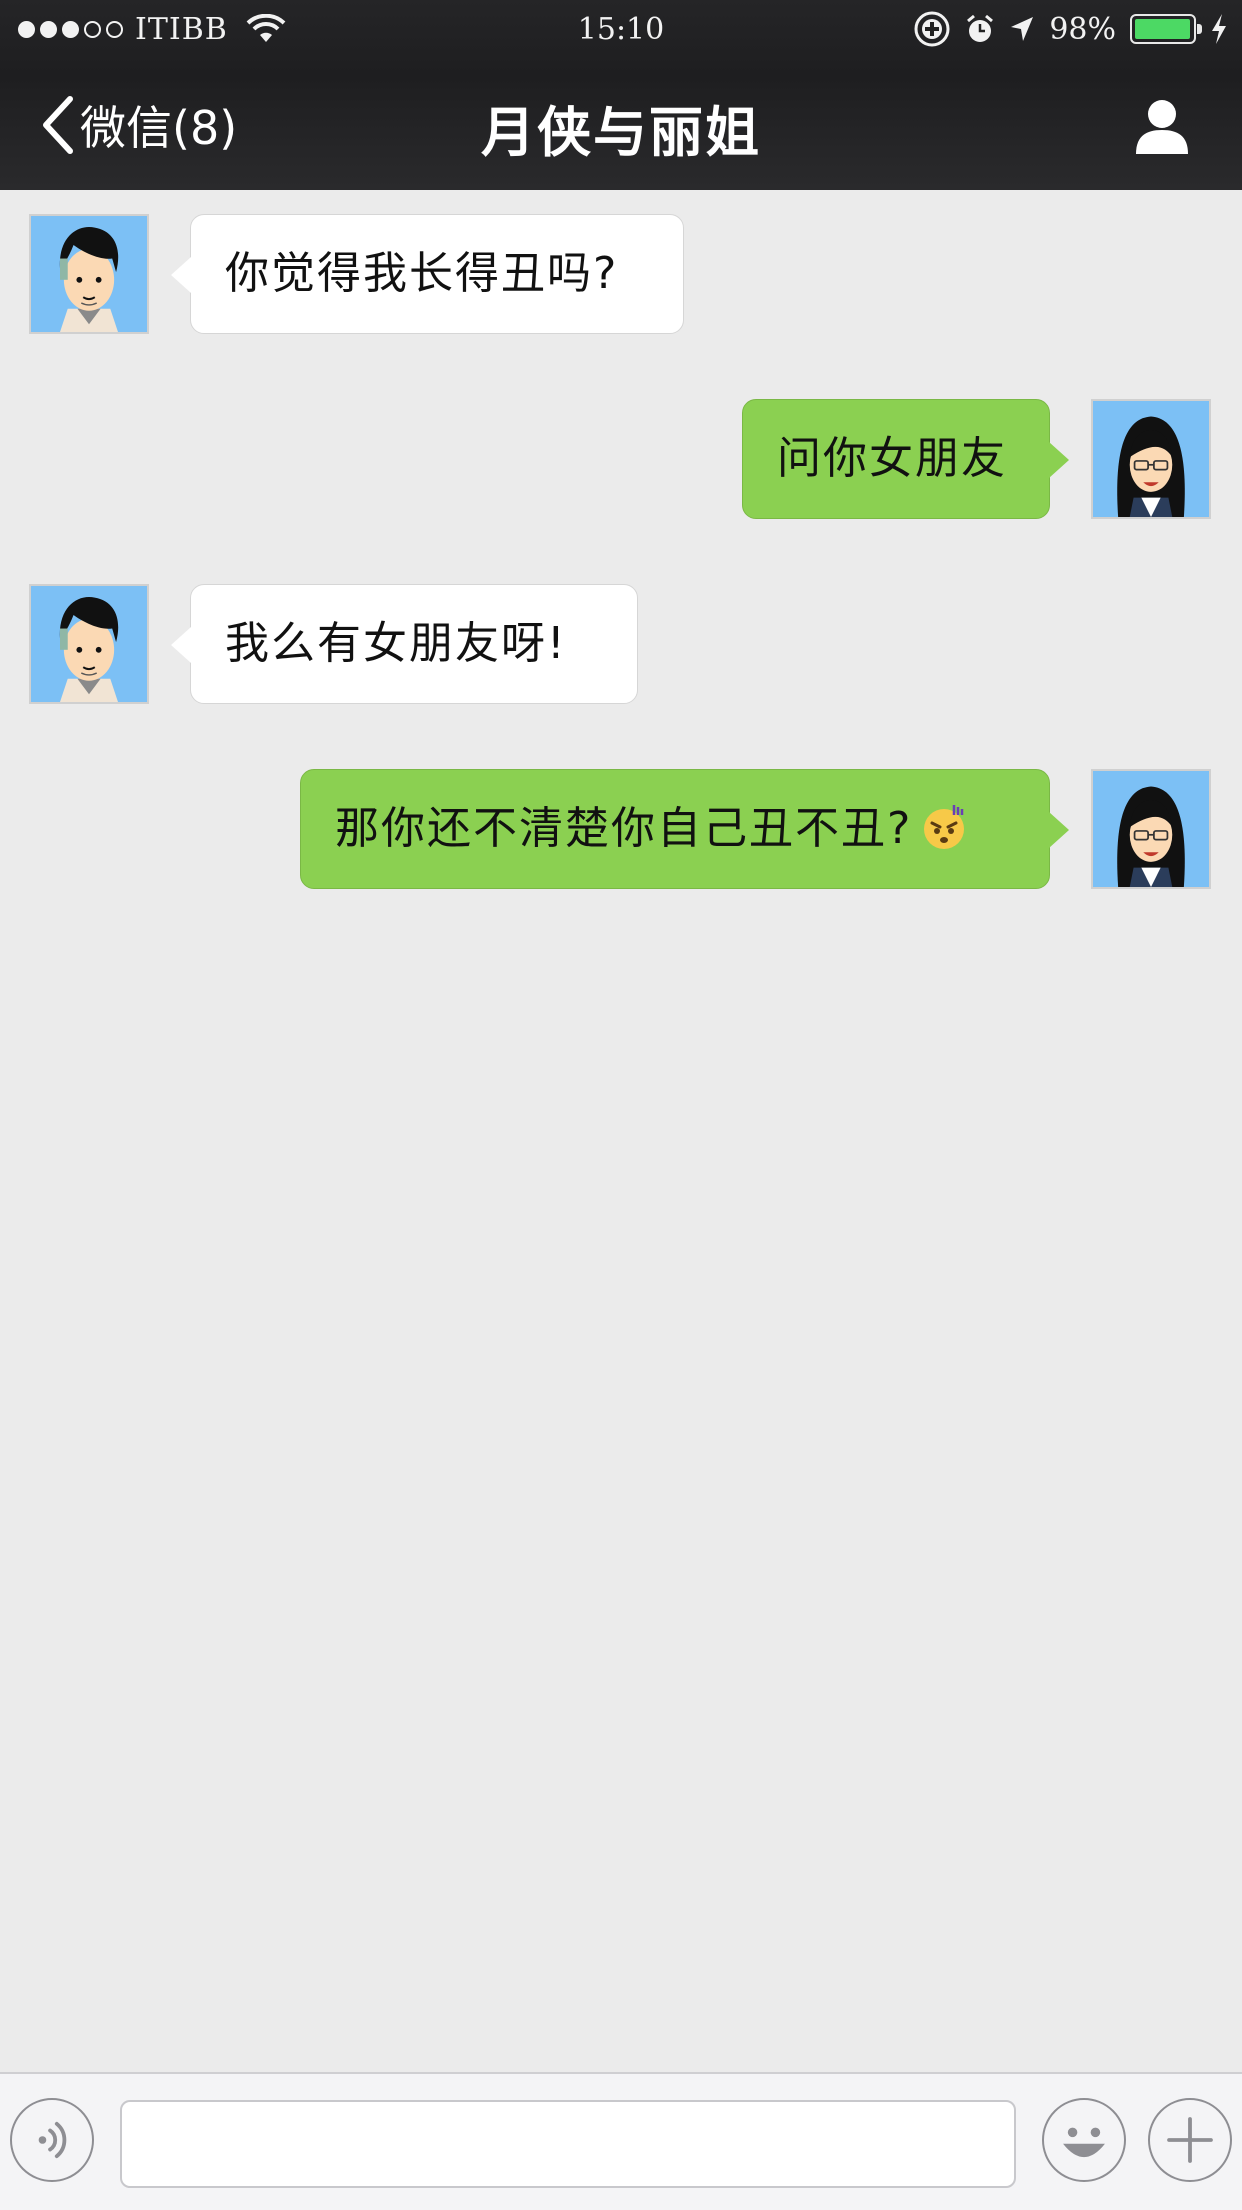 This screenshot has width=1242, height=2210. What do you see at coordinates (621, 29) in the screenshot?
I see `status-bar: ITIBB 15:10 98%` at bounding box center [621, 29].